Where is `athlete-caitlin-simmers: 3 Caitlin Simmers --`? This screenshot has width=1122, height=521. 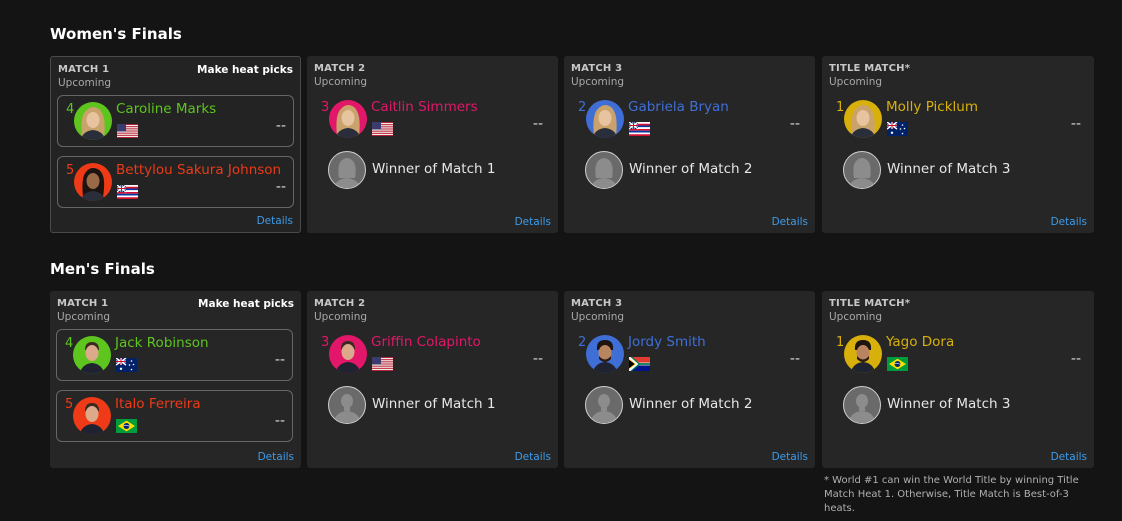 athlete-caitlin-simmers: 3 Caitlin Simmers -- is located at coordinates (431, 120).